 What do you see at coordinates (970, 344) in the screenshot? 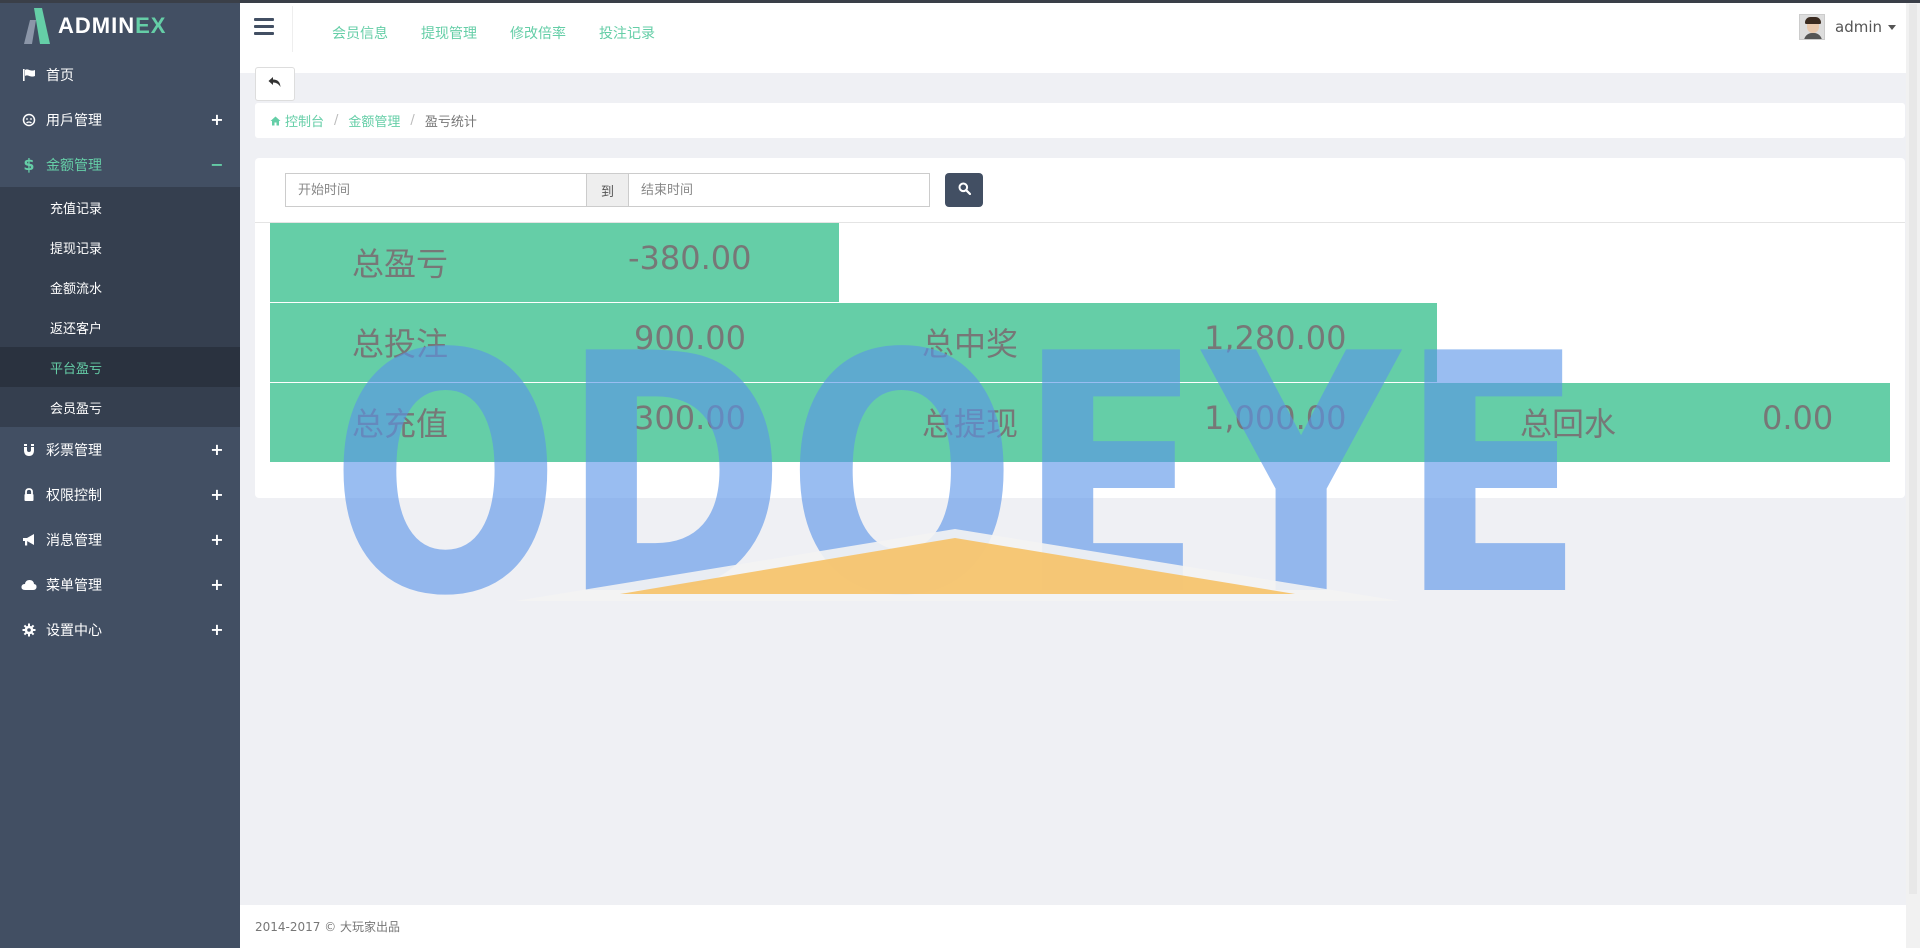
I see `total-win-label: 总中奖` at bounding box center [970, 344].